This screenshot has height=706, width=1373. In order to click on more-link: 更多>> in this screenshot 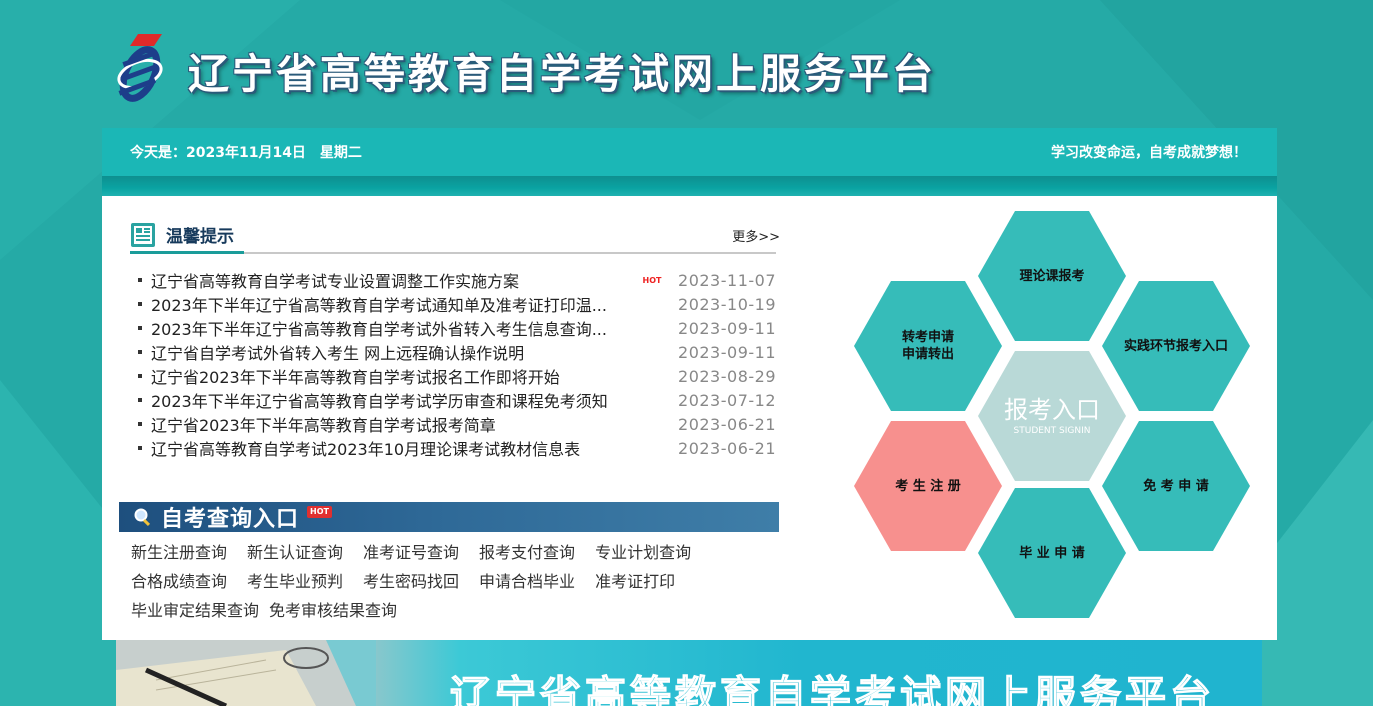, I will do `click(756, 235)`.